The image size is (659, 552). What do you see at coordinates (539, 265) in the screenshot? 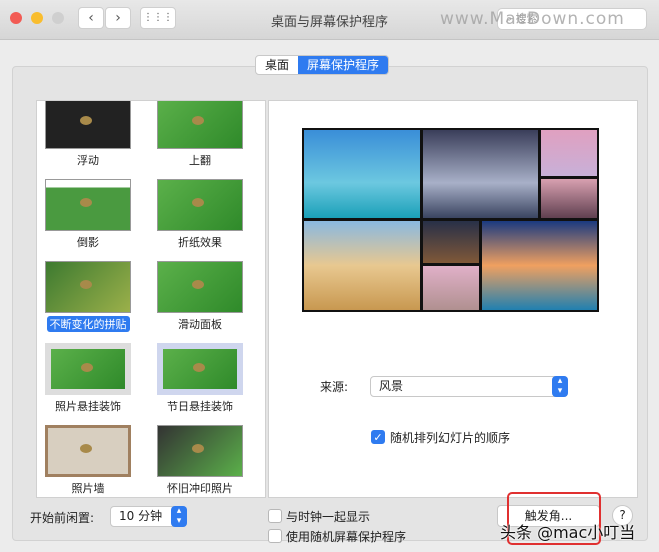
I see `preview-tile-sunset` at bounding box center [539, 265].